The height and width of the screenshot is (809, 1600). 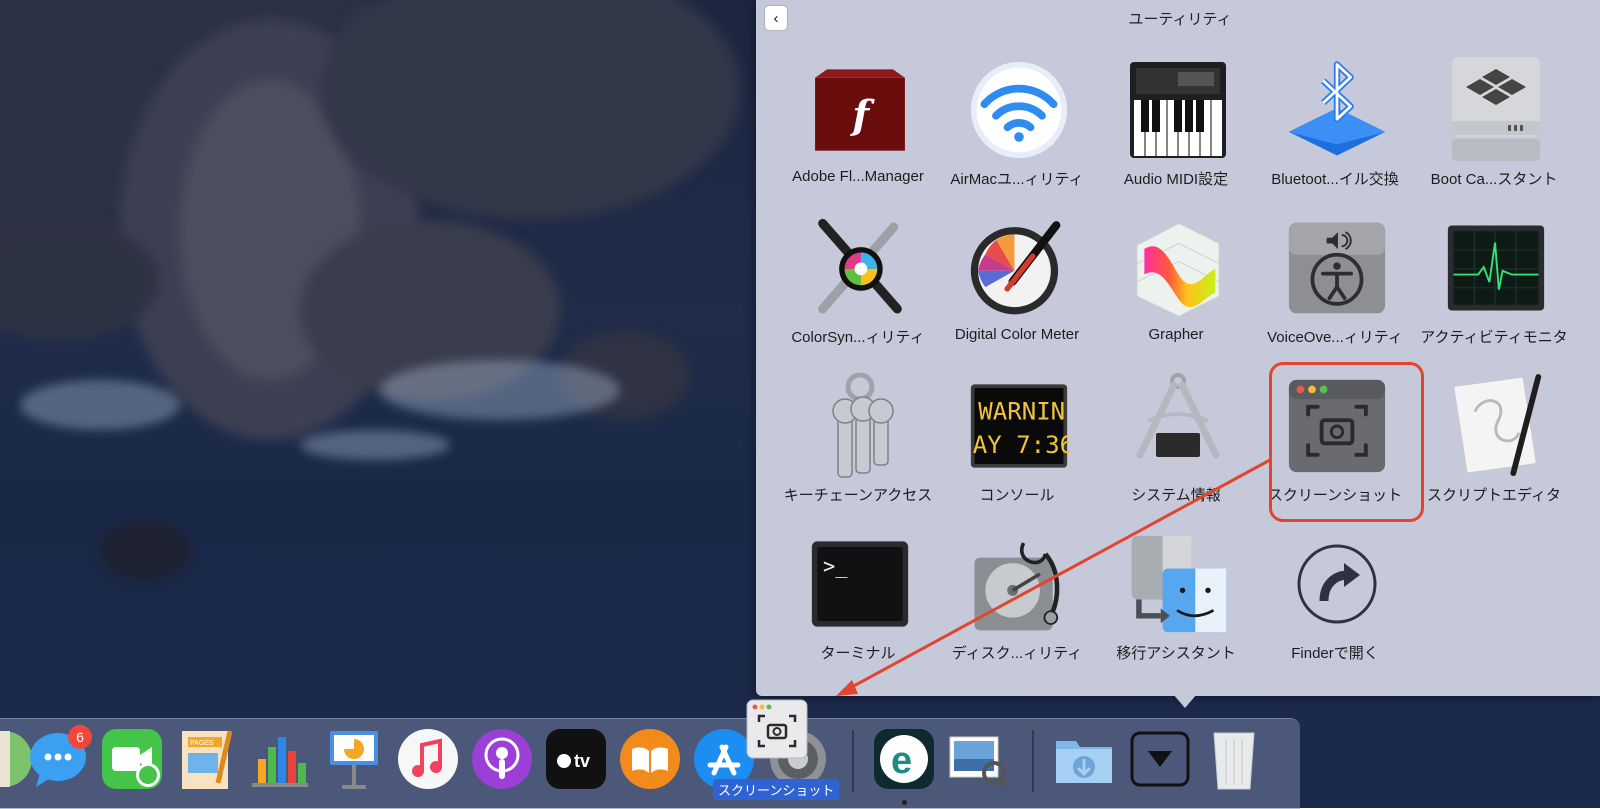 I want to click on running-indicator, so click(x=904, y=802).